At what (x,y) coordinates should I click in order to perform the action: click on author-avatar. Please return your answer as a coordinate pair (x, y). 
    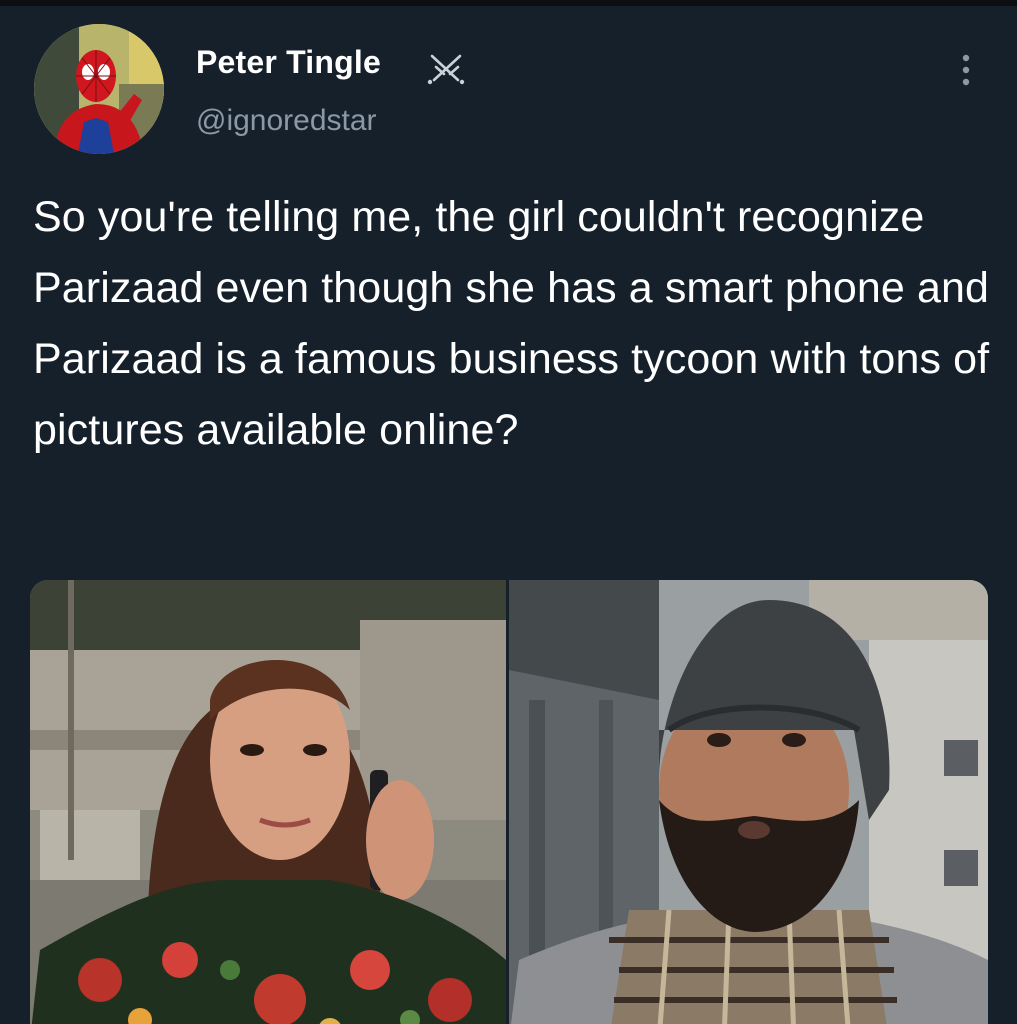
    Looking at the image, I should click on (99, 89).